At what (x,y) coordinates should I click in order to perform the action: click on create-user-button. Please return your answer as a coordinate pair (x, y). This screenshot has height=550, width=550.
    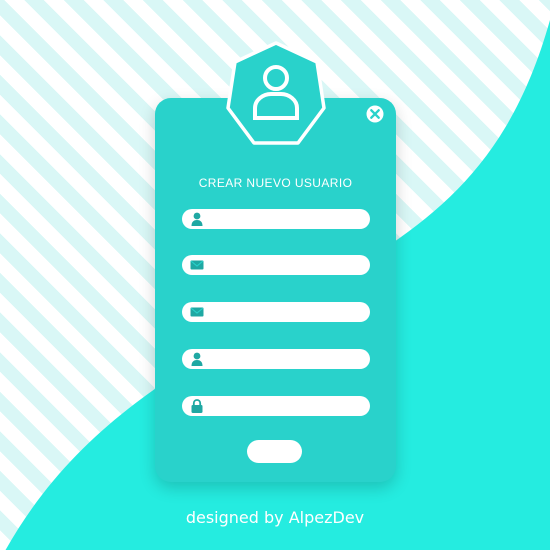
    Looking at the image, I should click on (274, 451).